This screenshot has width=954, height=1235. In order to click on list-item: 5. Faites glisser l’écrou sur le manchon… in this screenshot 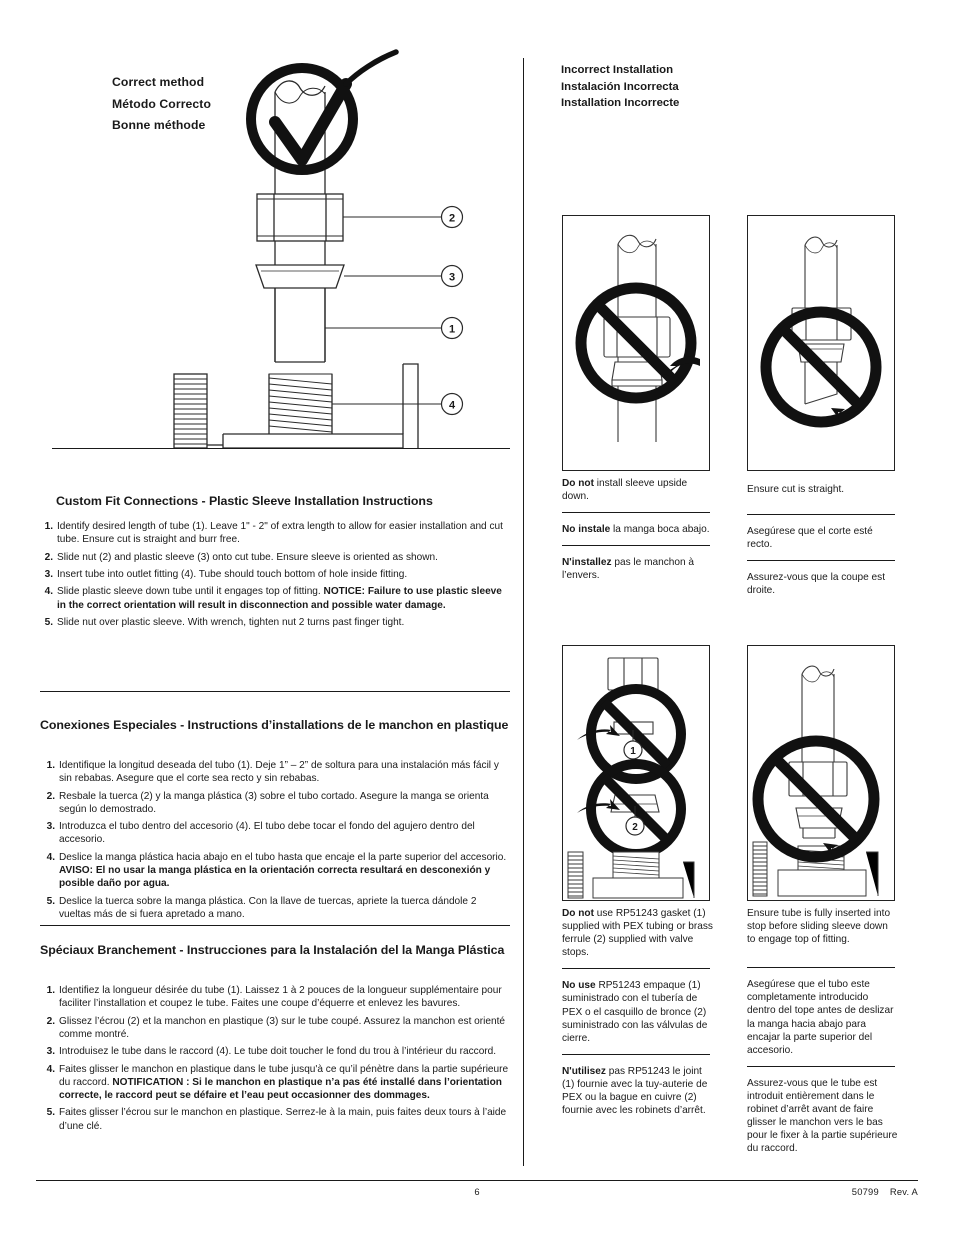, I will do `click(276, 1119)`.